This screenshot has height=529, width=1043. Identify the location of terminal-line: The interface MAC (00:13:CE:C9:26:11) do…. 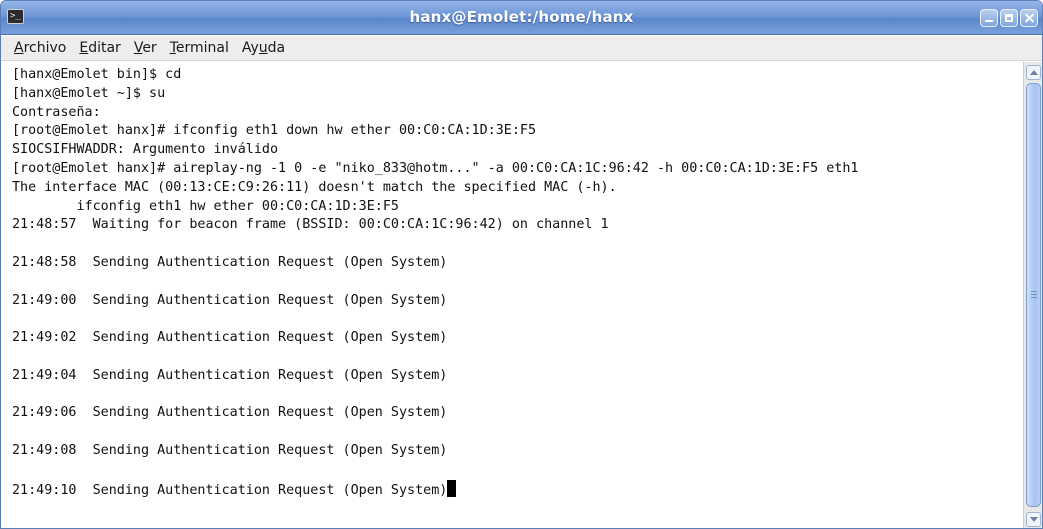
(314, 187).